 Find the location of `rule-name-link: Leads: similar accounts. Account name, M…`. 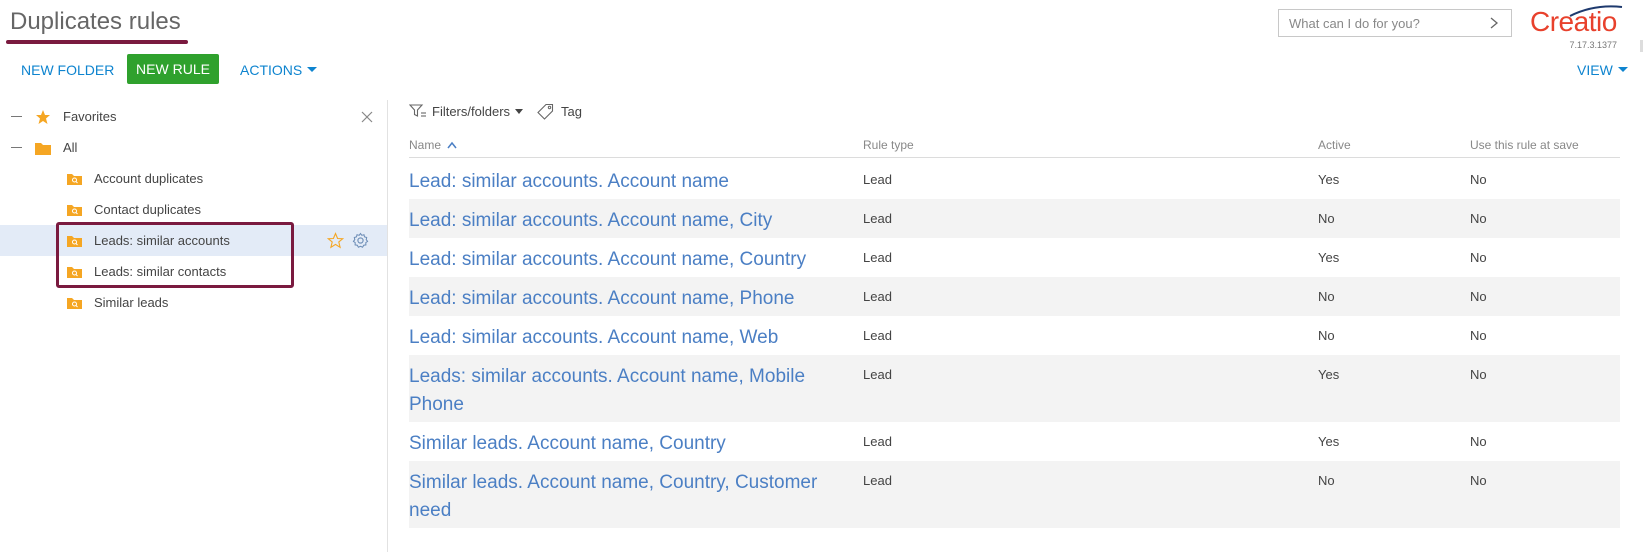

rule-name-link: Leads: similar accounts. Account name, M… is located at coordinates (619, 391).